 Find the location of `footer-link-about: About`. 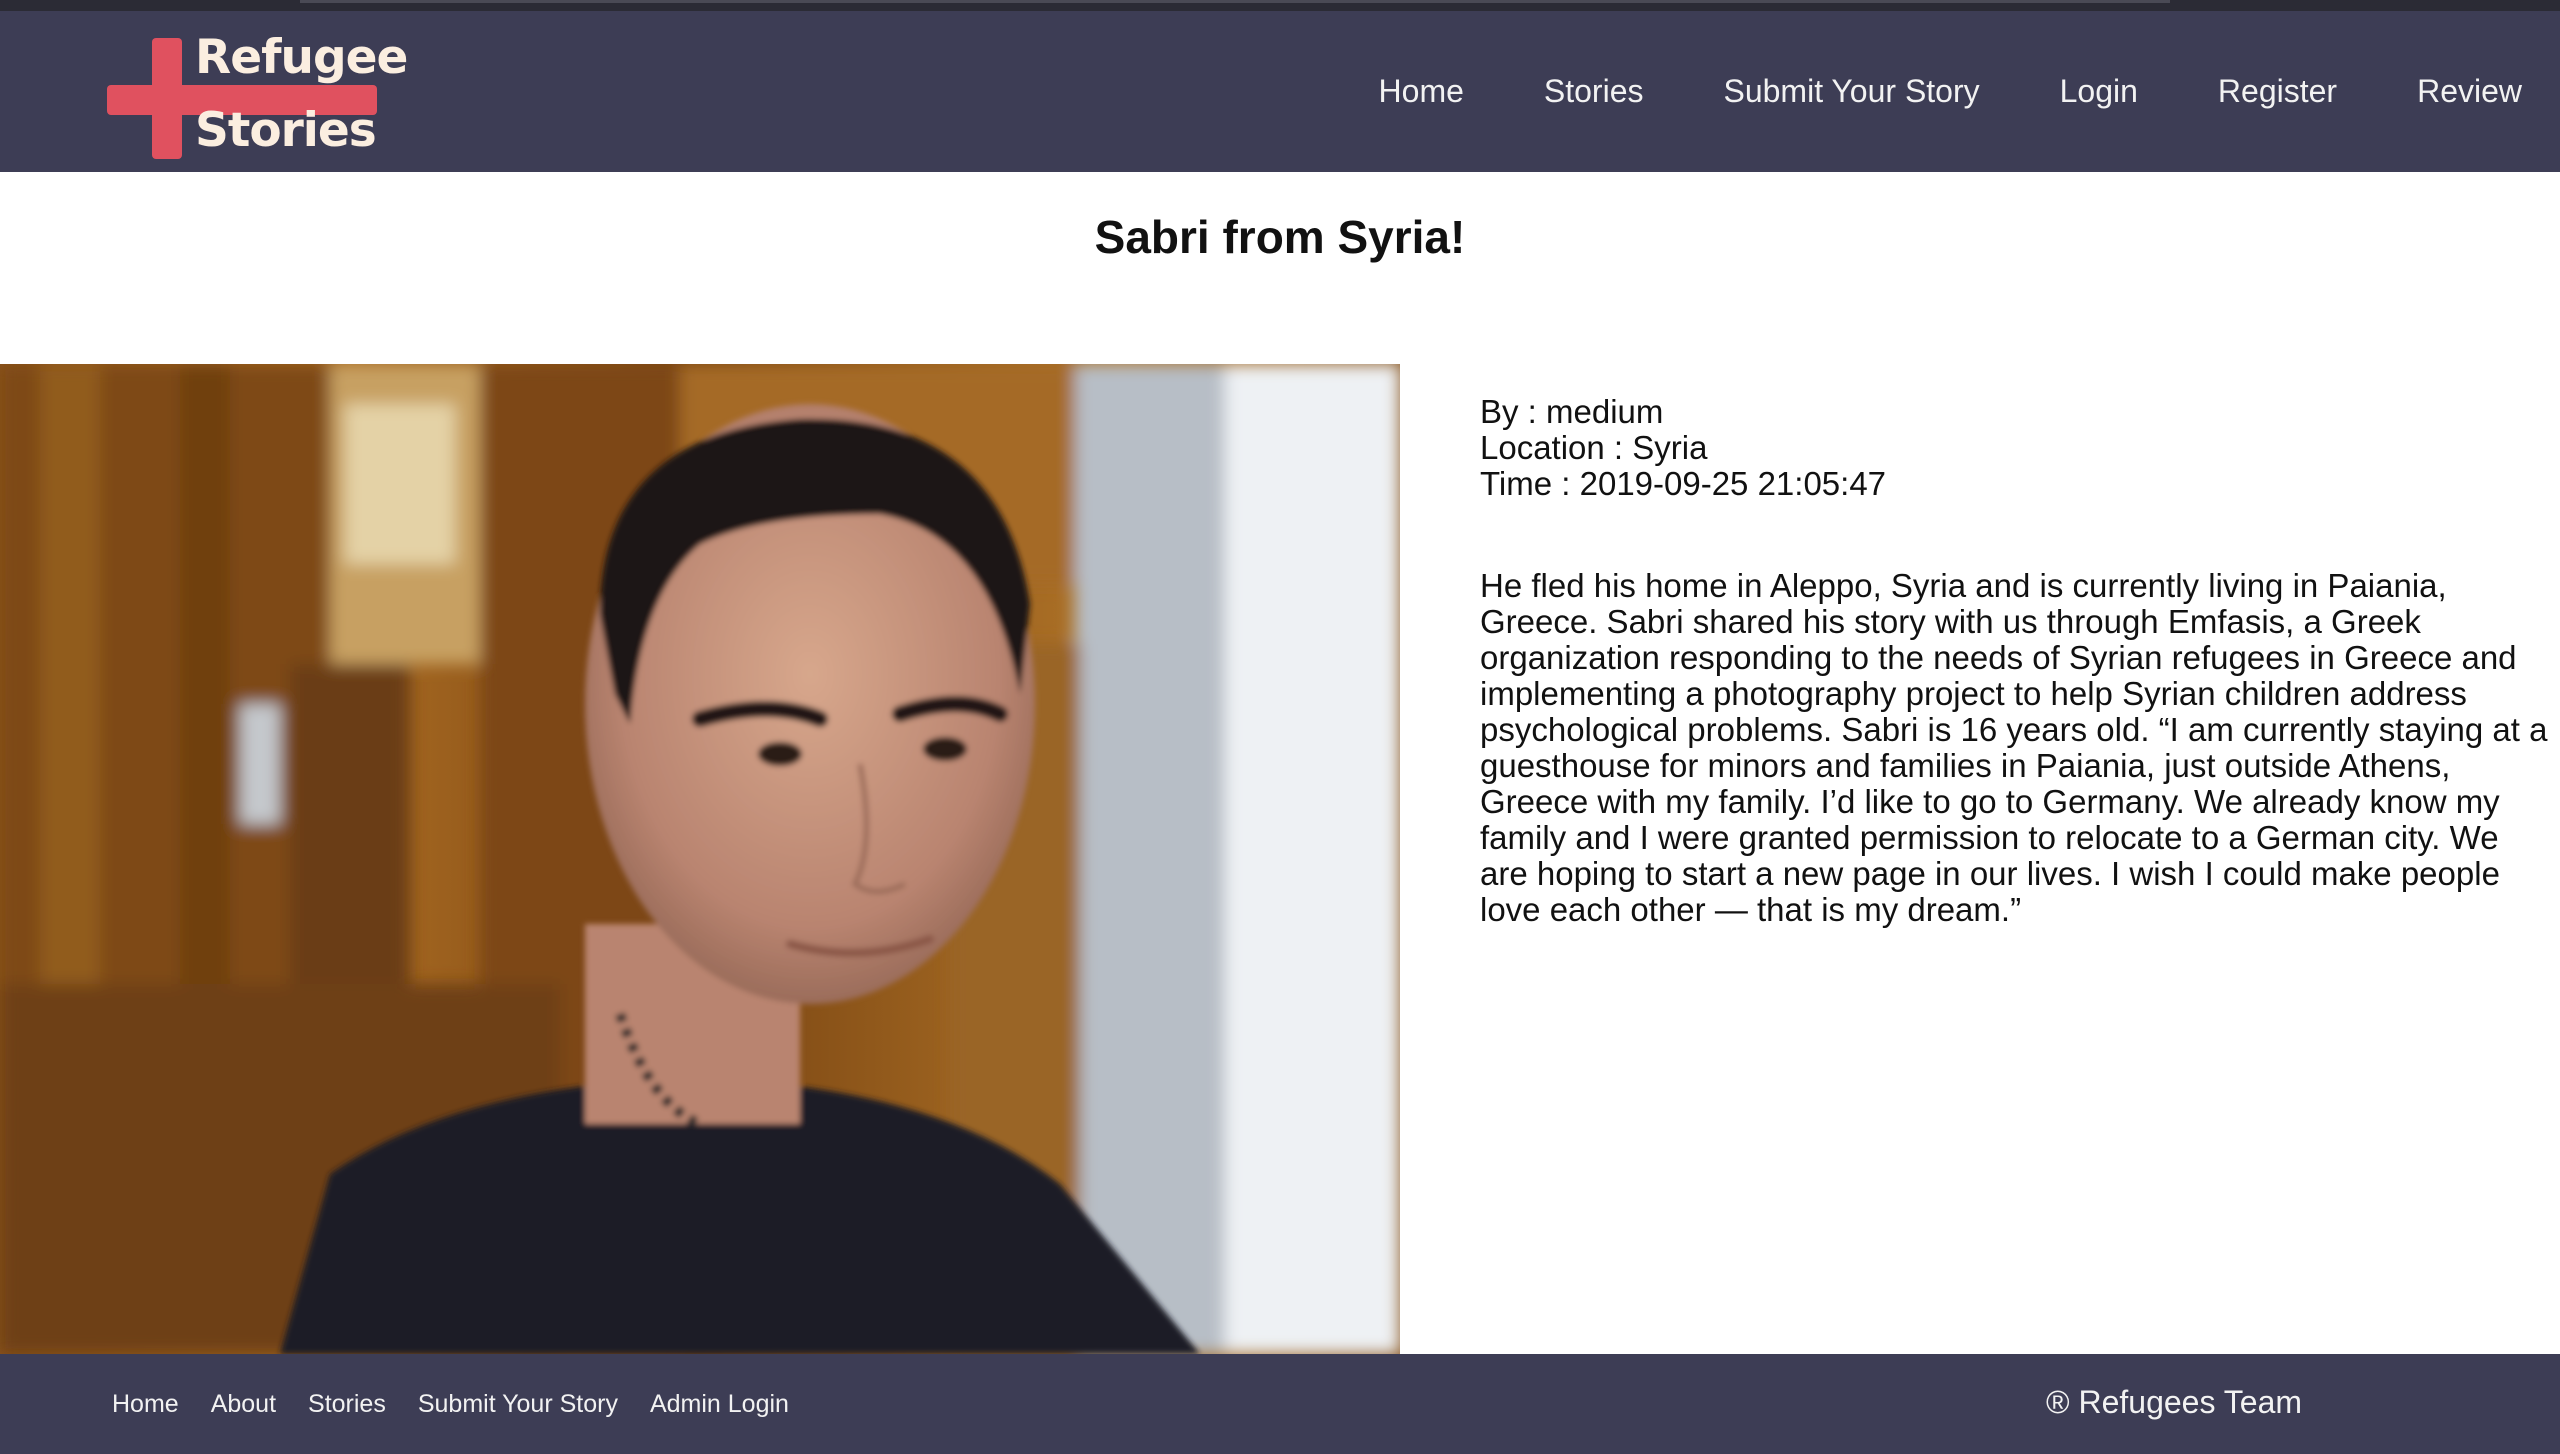

footer-link-about: About is located at coordinates (243, 1404).